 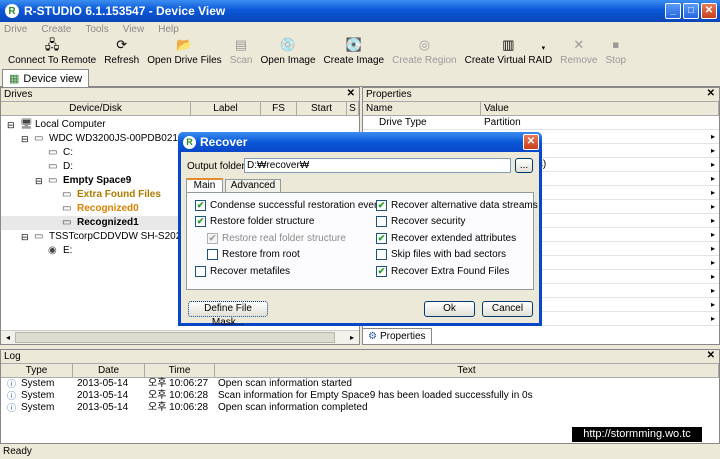 I want to click on cancel-button: Cancel, so click(x=507, y=309).